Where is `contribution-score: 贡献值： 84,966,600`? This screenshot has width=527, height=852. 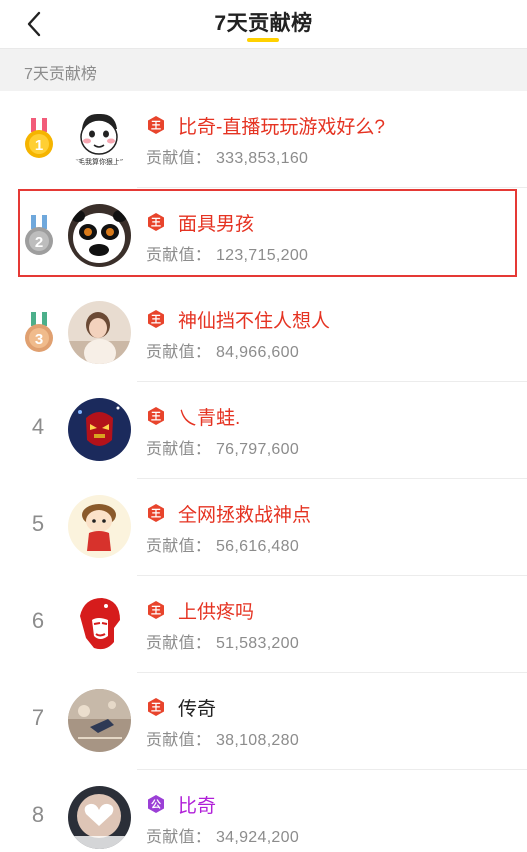
contribution-score: 贡献值： 84,966,600 is located at coordinates (222, 350).